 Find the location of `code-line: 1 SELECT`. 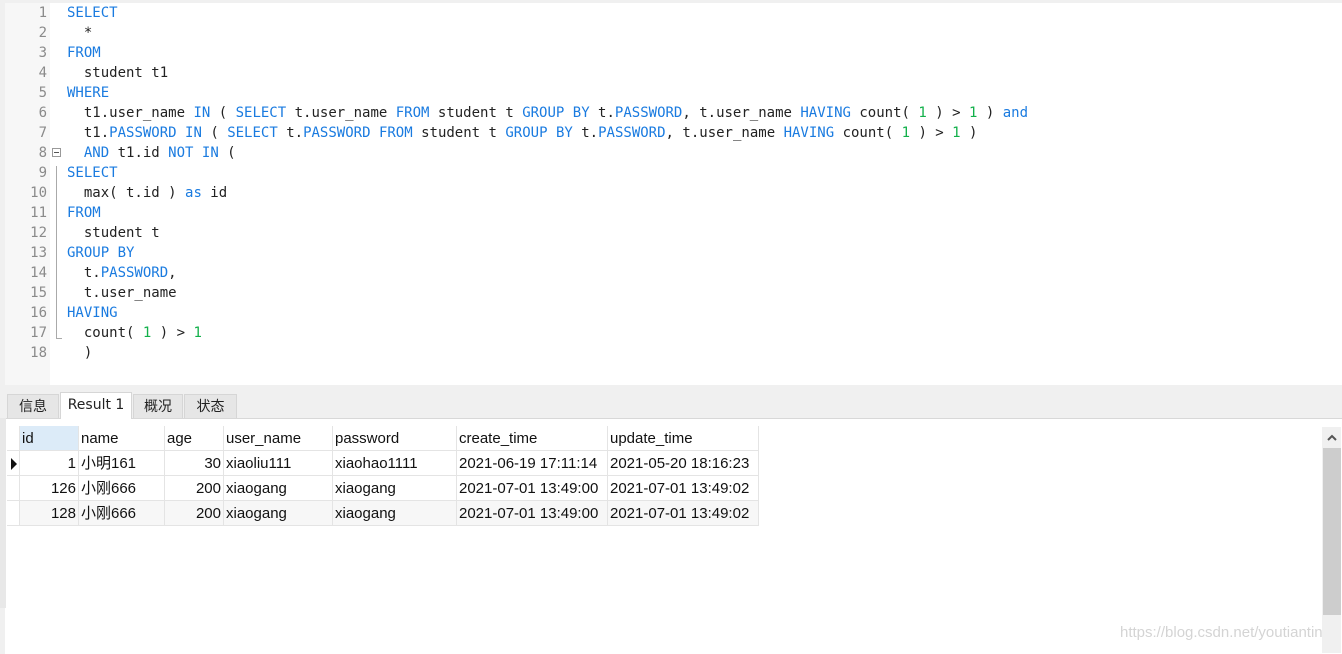

code-line: 1 SELECT is located at coordinates (673, 13).